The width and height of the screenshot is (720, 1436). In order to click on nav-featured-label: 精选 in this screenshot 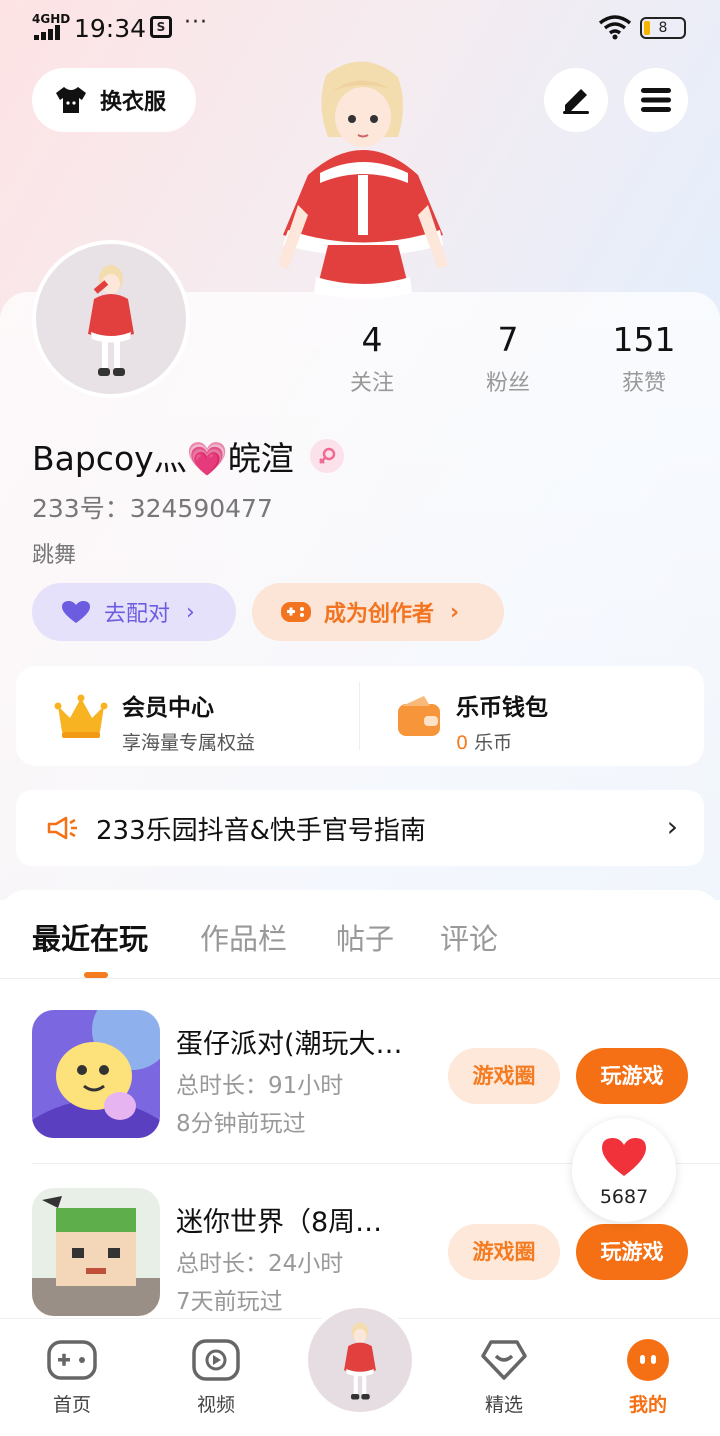, I will do `click(503, 1405)`.